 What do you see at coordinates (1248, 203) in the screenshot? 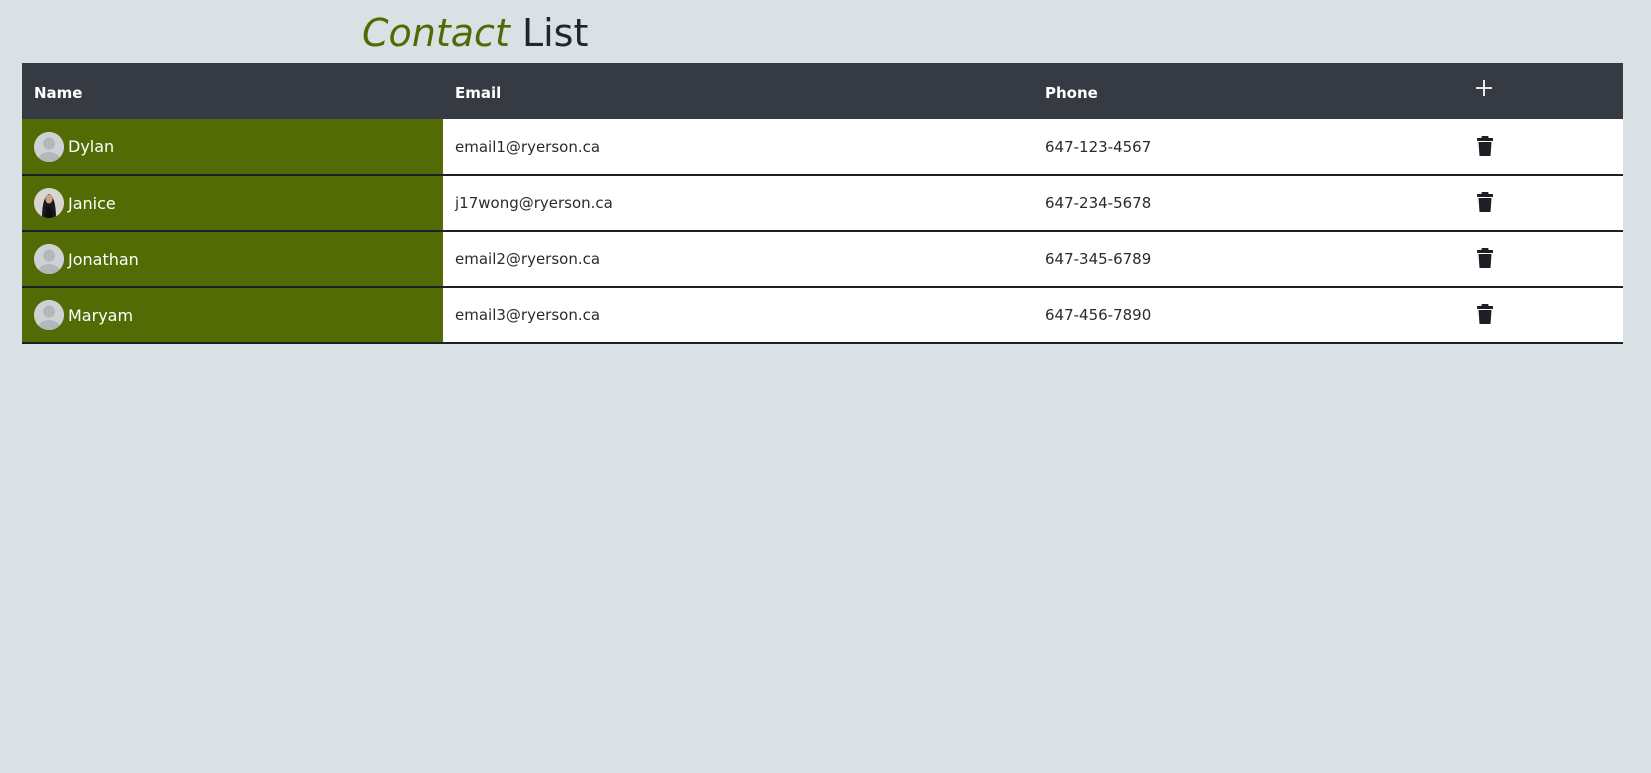
I see `phone-cell: 647-234-5678` at bounding box center [1248, 203].